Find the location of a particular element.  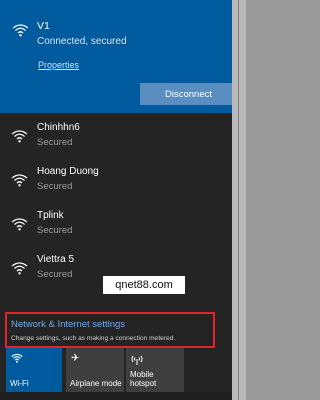

disconnect-button: Disconnect is located at coordinates (188, 94).